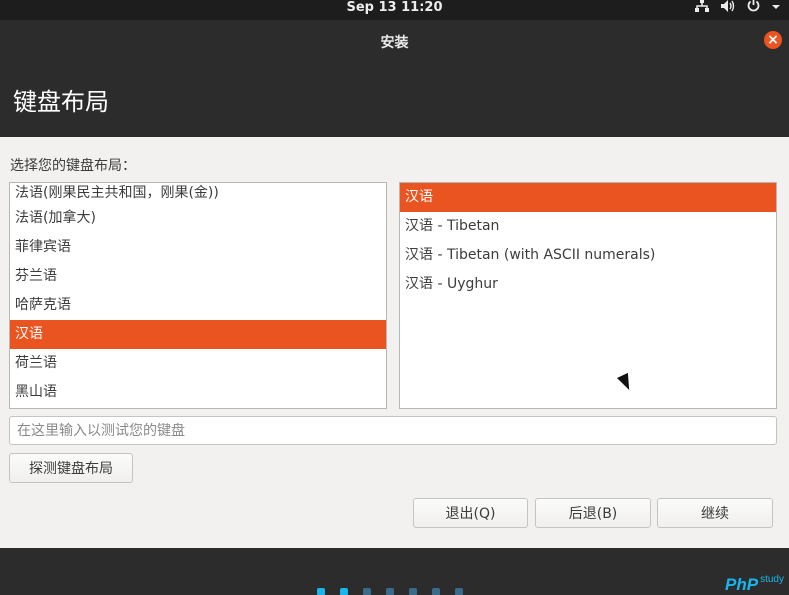 This screenshot has height=595, width=789. I want to click on variant-list-item: 汉语 - Tibetan (with ASCII numerals), so click(588, 255).